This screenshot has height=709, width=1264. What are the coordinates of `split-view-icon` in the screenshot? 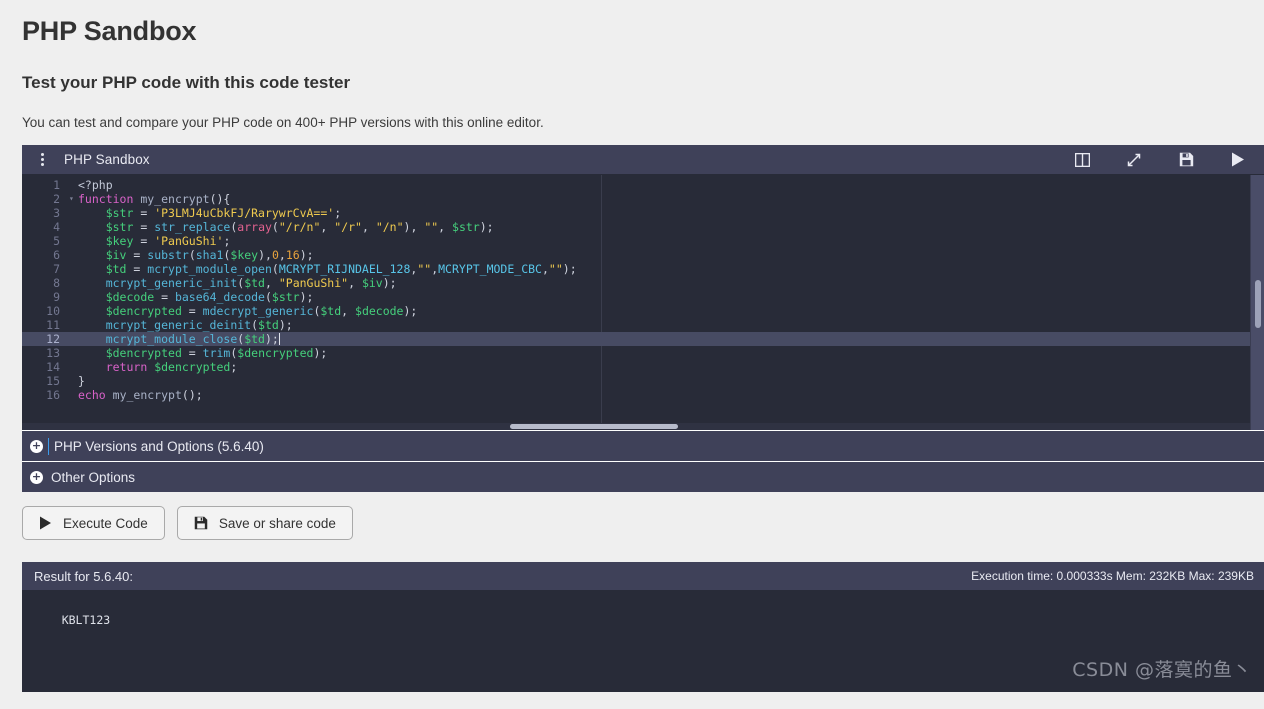 It's located at (1082, 160).